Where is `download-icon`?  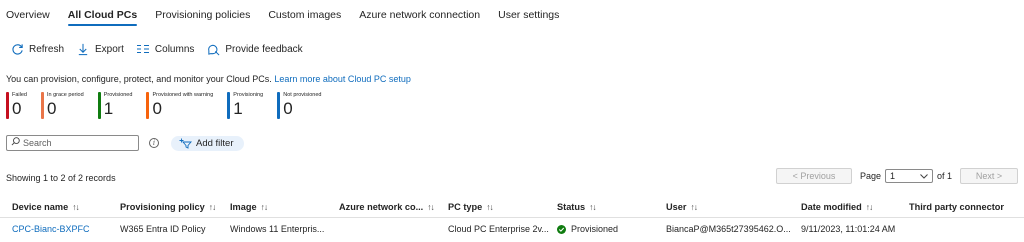
download-icon is located at coordinates (83, 49).